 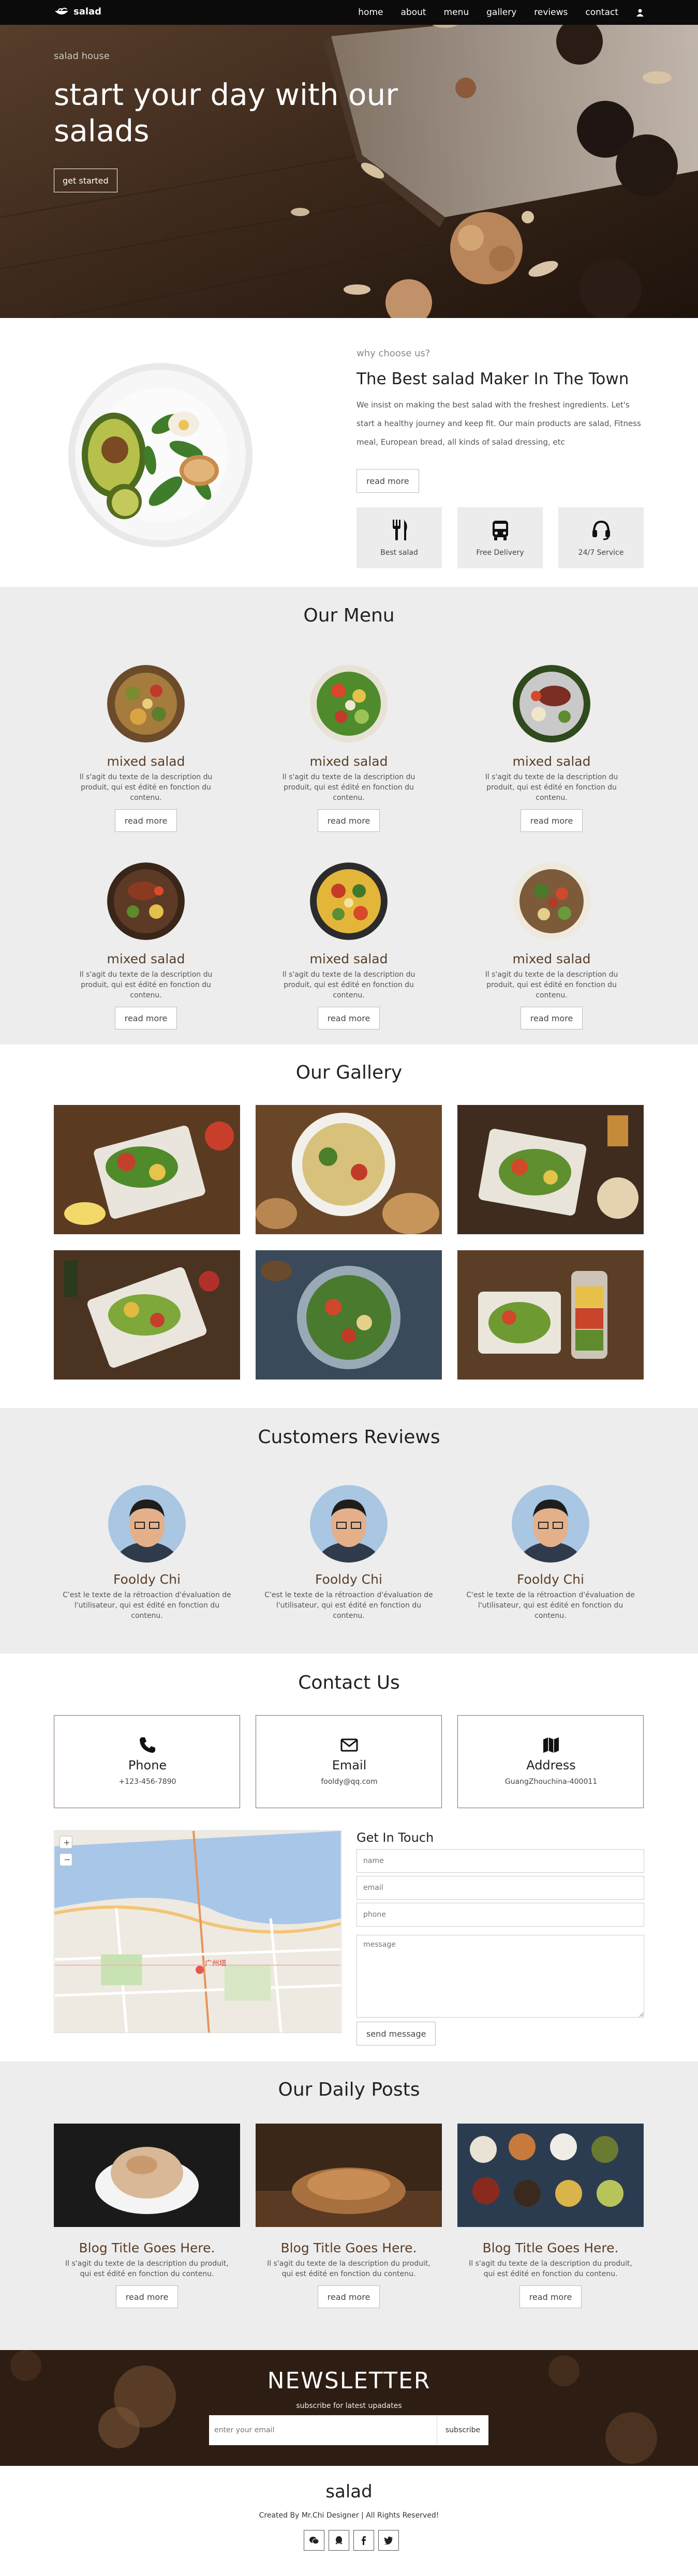 What do you see at coordinates (501, 13) in the screenshot?
I see `nav-link-gallery: gallery` at bounding box center [501, 13].